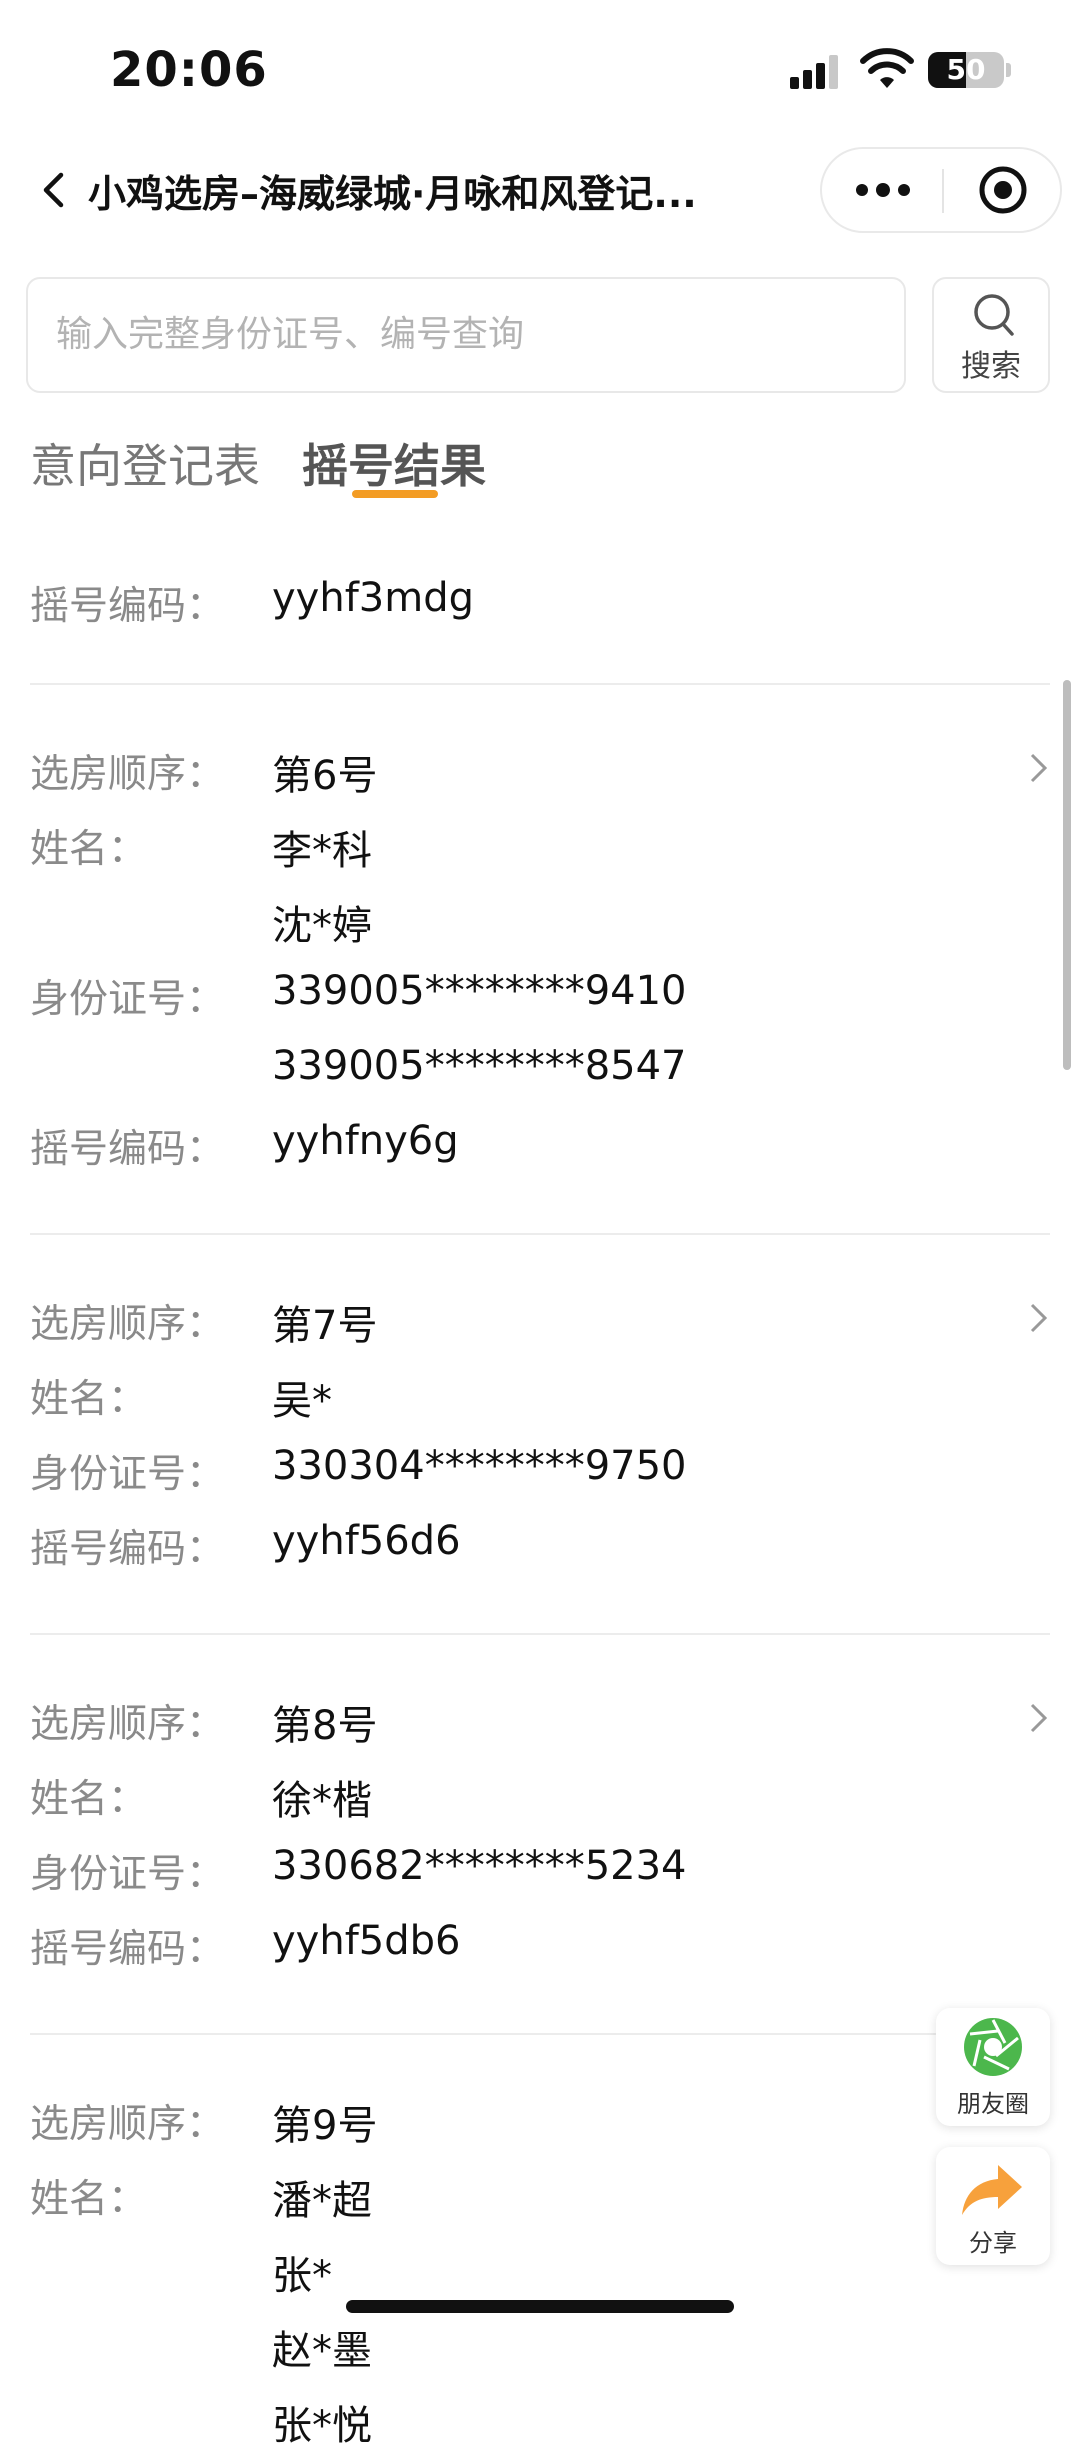 This screenshot has width=1080, height=2458. What do you see at coordinates (55, 190) in the screenshot?
I see `back-arrow-icon` at bounding box center [55, 190].